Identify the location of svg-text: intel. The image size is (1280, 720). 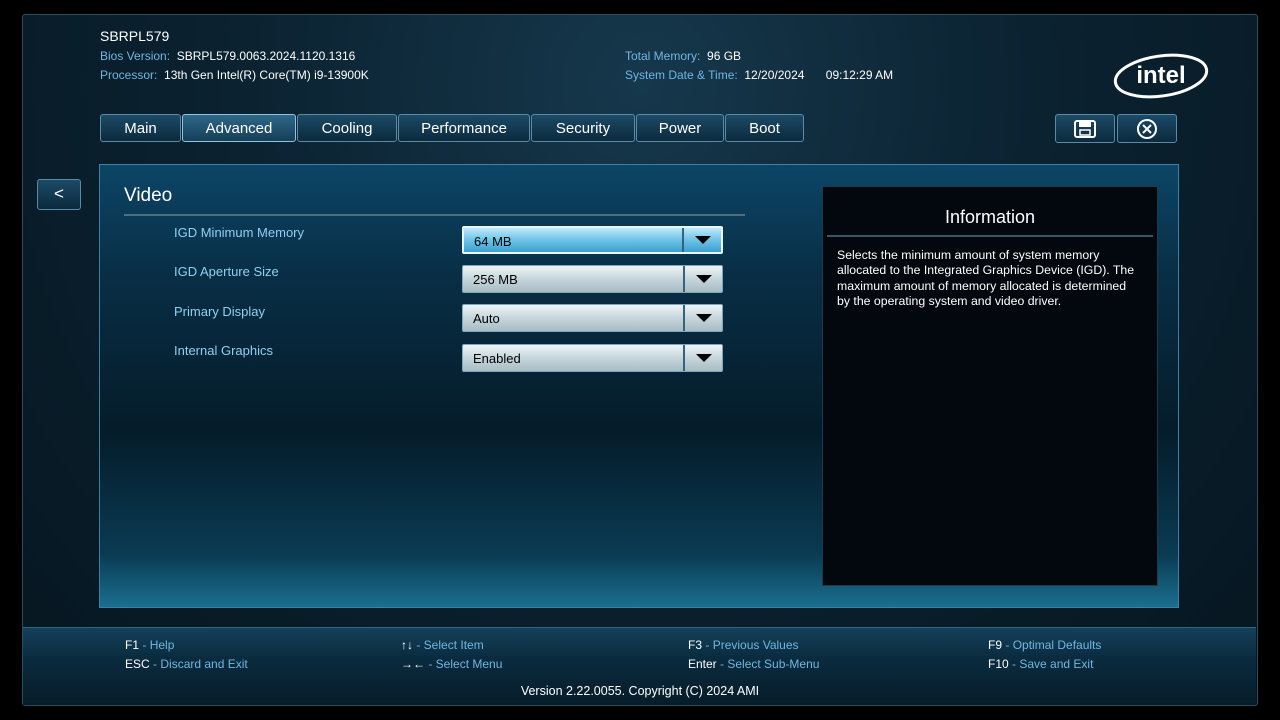
(1160, 75).